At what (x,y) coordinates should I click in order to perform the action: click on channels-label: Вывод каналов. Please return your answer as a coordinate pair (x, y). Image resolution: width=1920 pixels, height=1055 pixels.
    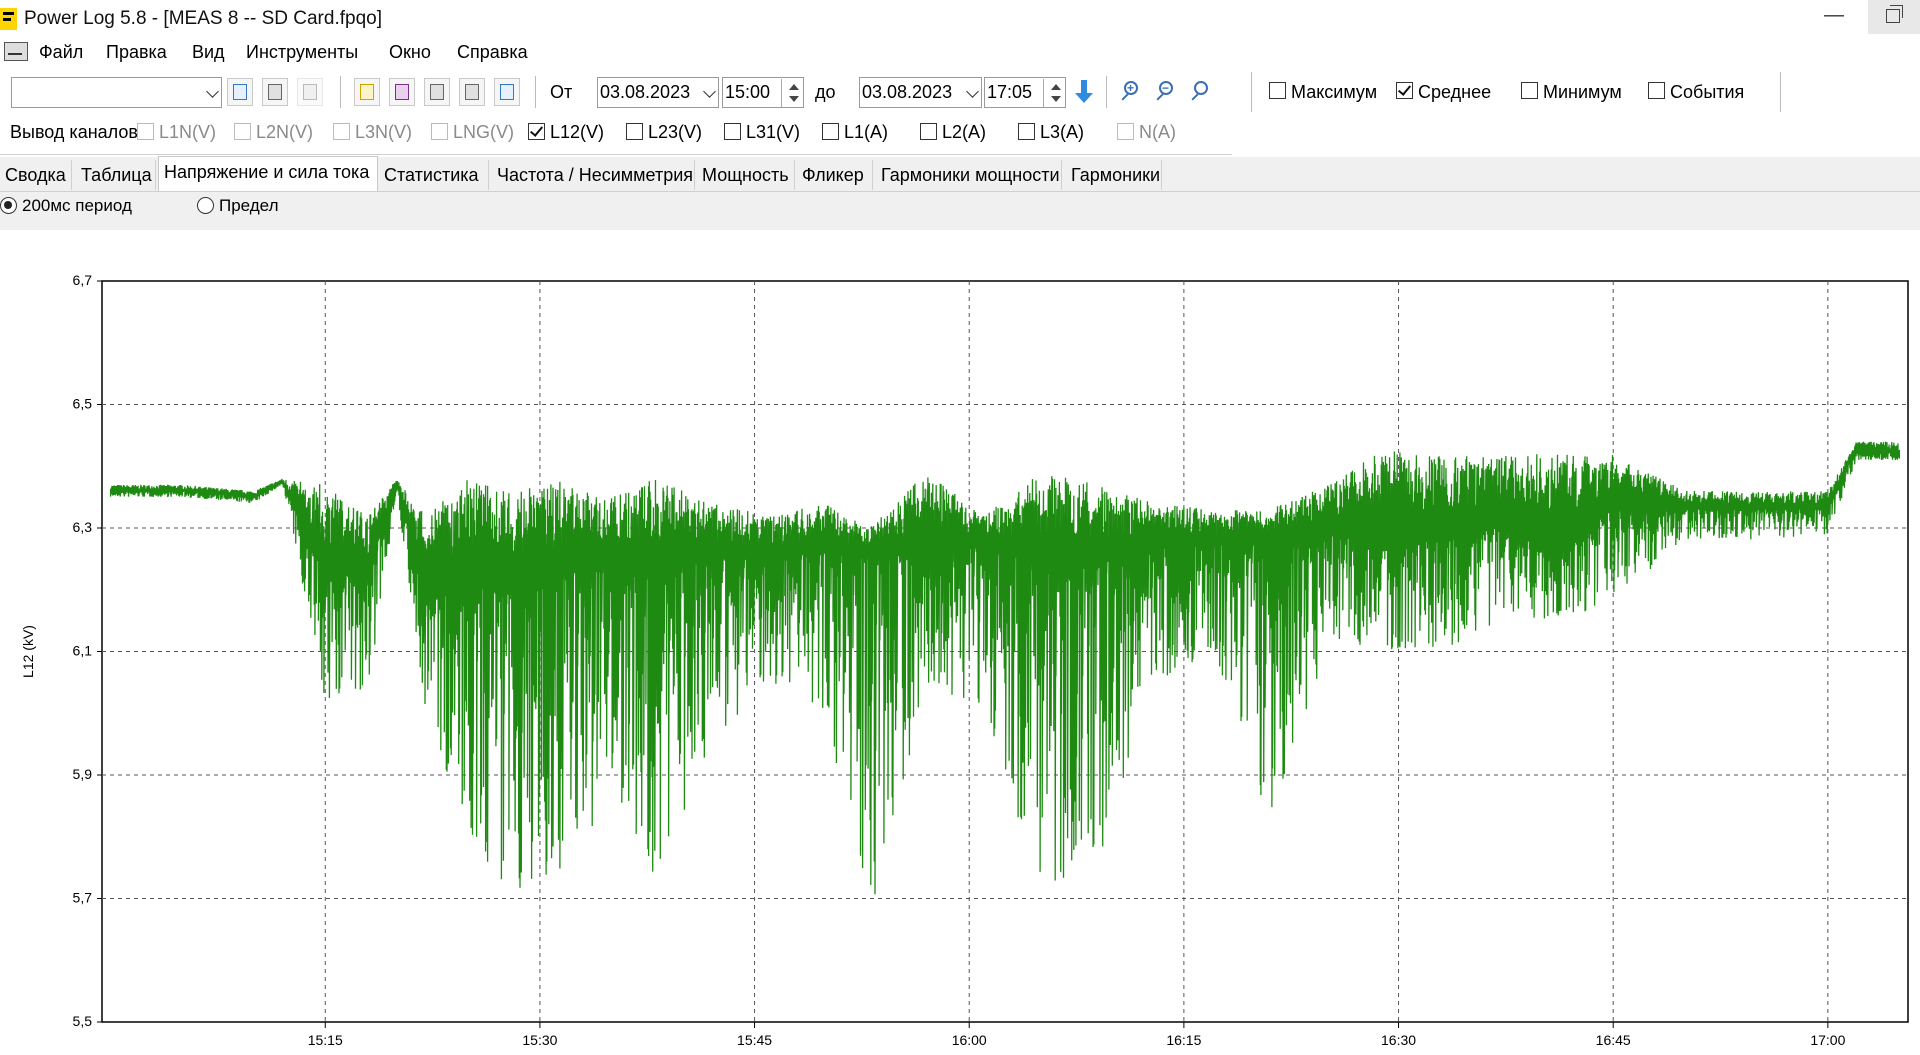
    Looking at the image, I should click on (74, 132).